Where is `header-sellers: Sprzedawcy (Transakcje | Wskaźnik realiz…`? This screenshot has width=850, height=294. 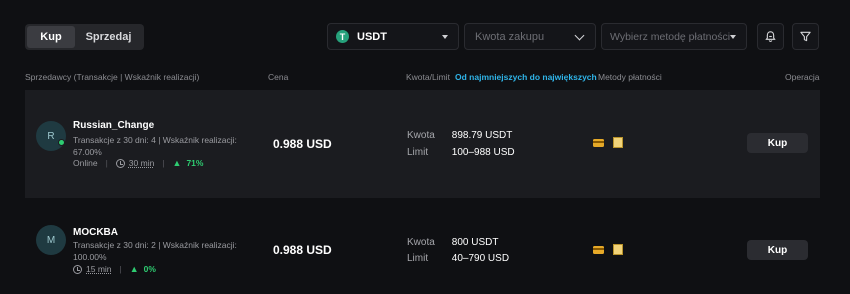 header-sellers: Sprzedawcy (Transakcje | Wskaźnik realiz… is located at coordinates (112, 77).